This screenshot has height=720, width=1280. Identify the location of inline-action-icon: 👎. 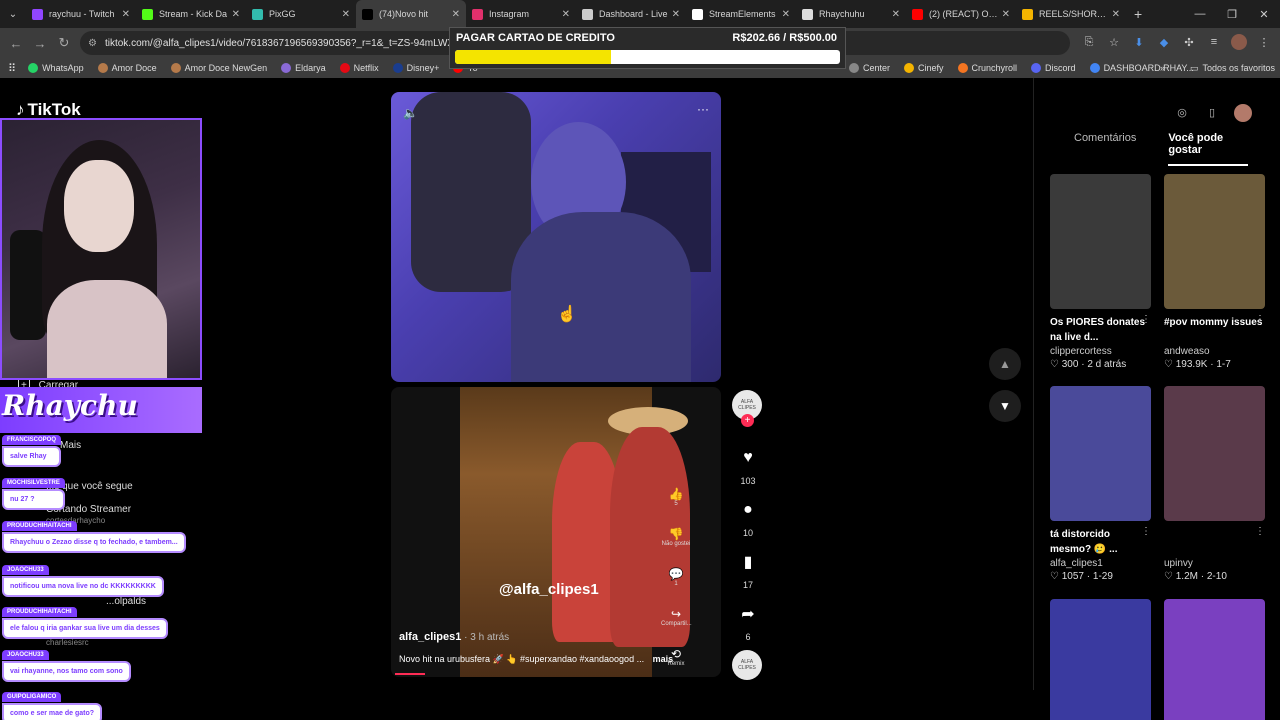
(676, 534).